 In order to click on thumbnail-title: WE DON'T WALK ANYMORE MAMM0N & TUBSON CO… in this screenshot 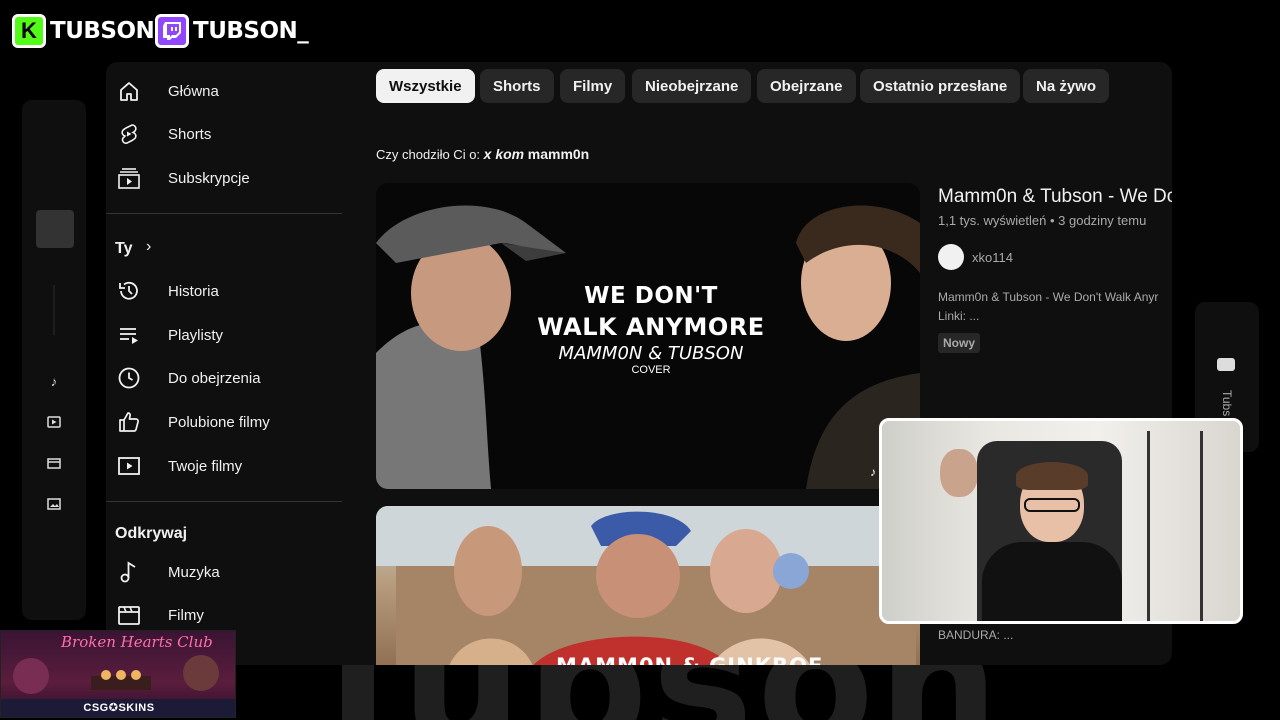, I will do `click(651, 329)`.